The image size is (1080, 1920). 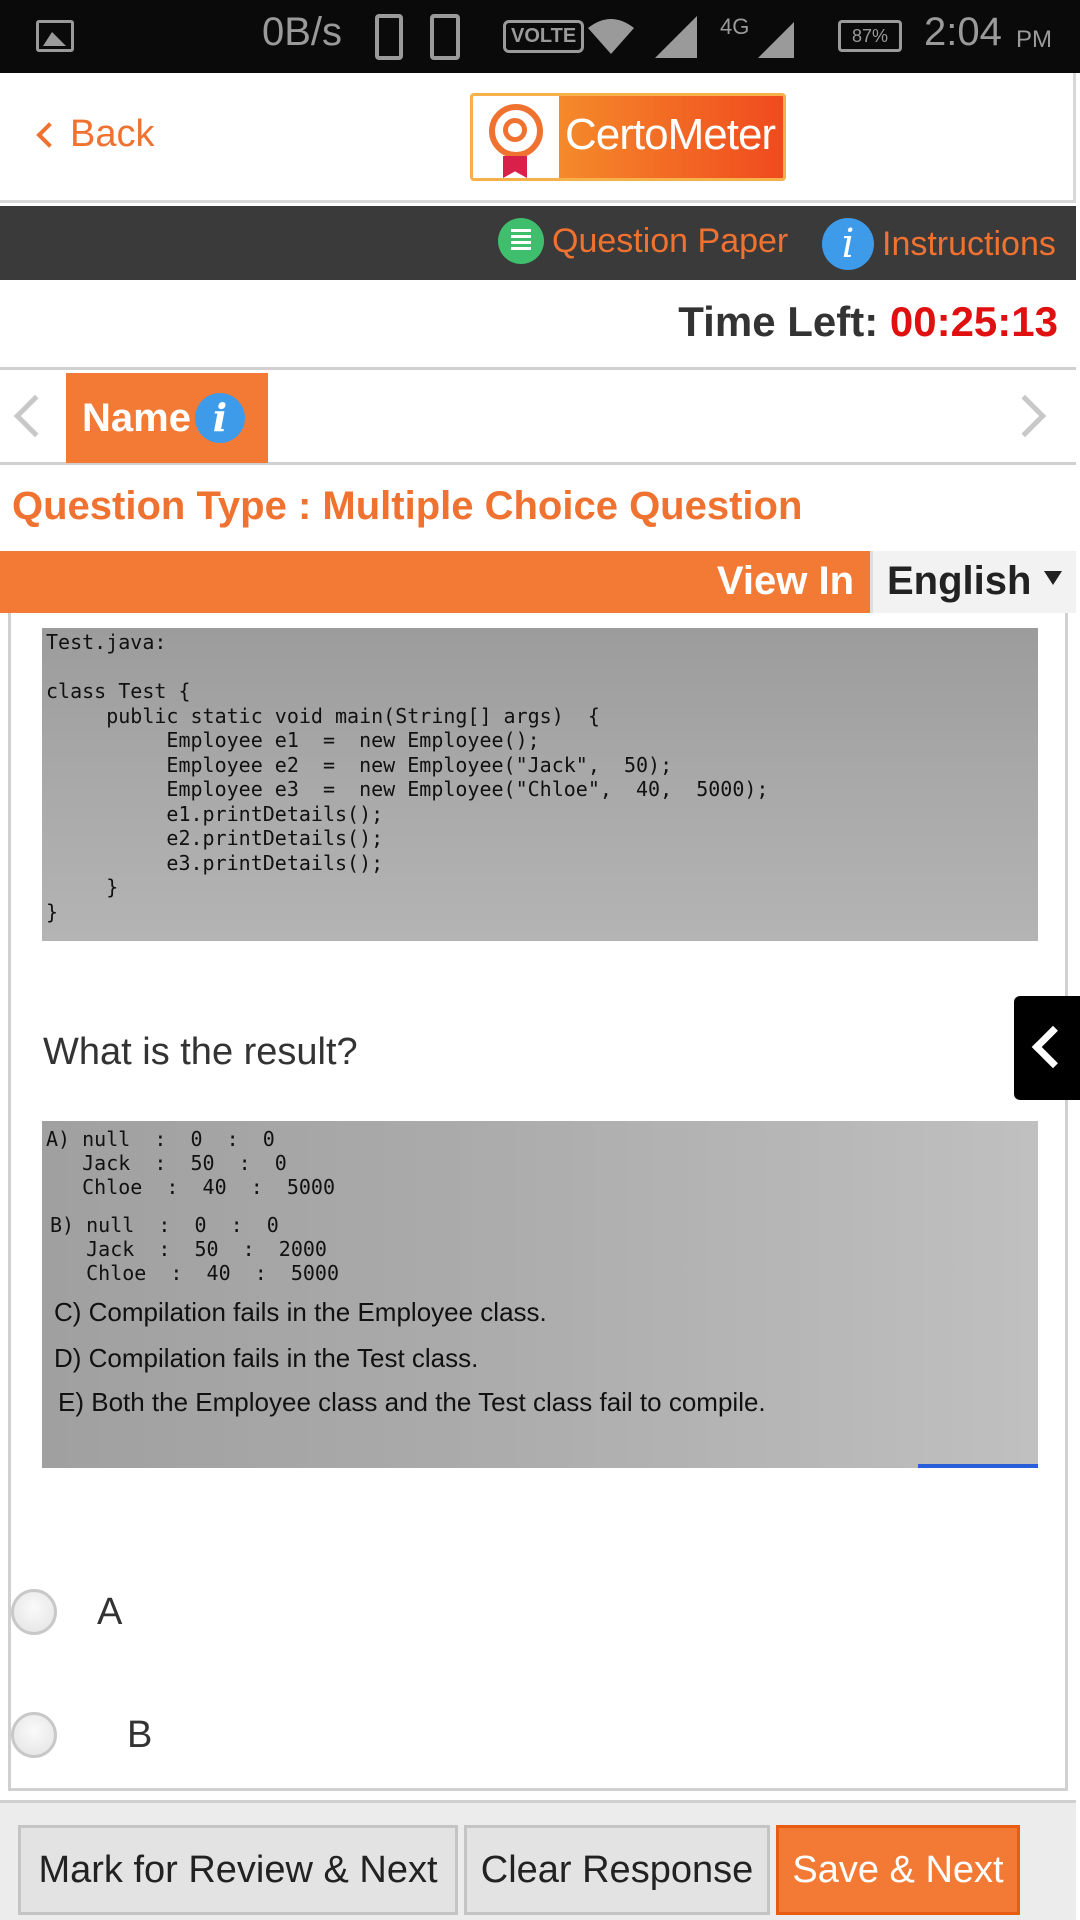 What do you see at coordinates (670, 134) in the screenshot?
I see `logo-text: CertoMeter` at bounding box center [670, 134].